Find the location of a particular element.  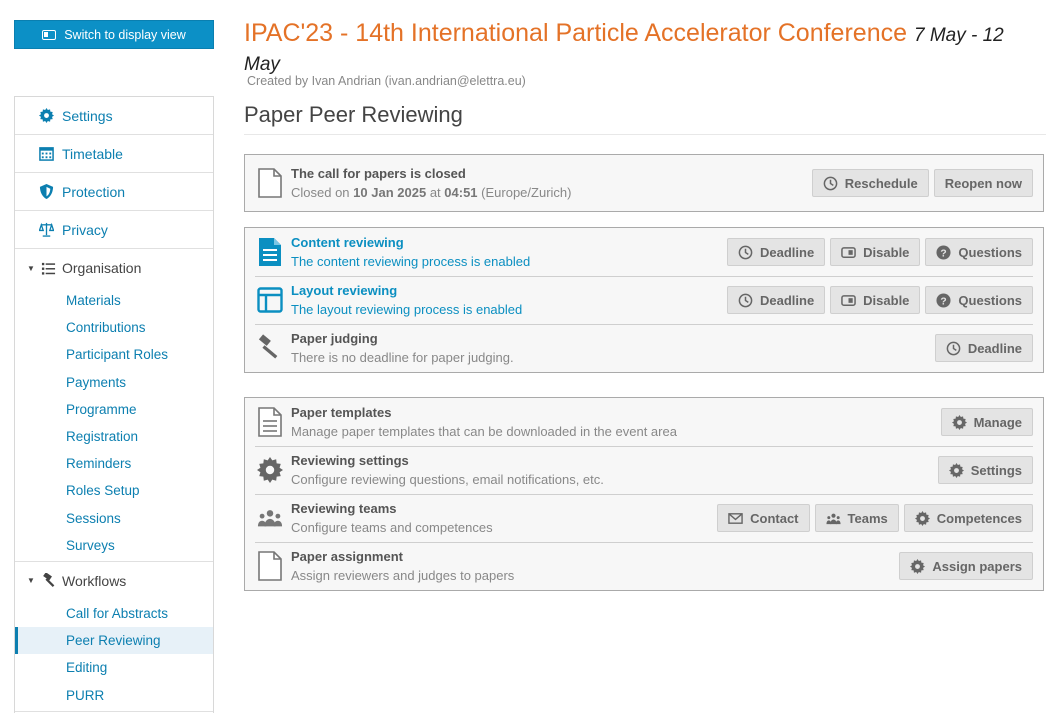

page-title: Paper Peer Reviewing is located at coordinates (645, 118).